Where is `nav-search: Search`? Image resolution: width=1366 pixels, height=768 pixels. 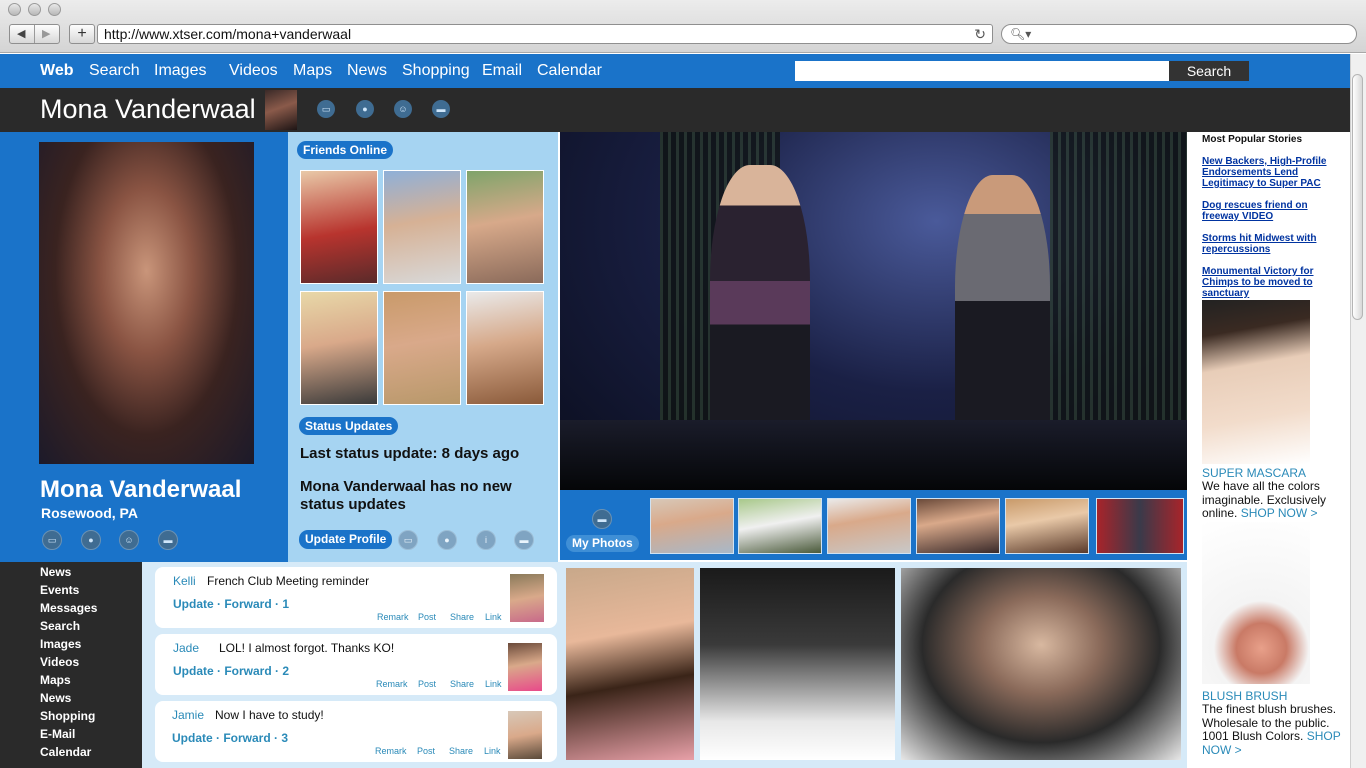 nav-search: Search is located at coordinates (114, 71).